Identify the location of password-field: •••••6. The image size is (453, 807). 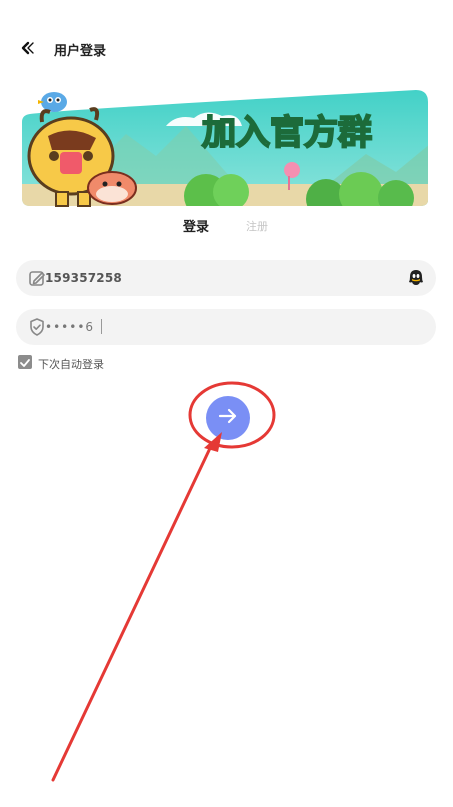
(226, 327).